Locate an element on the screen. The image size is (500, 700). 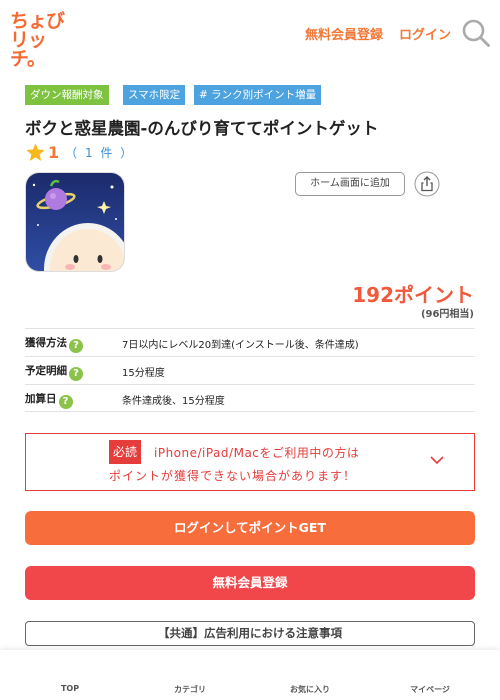
info-label: 予定明細? is located at coordinates (54, 372).